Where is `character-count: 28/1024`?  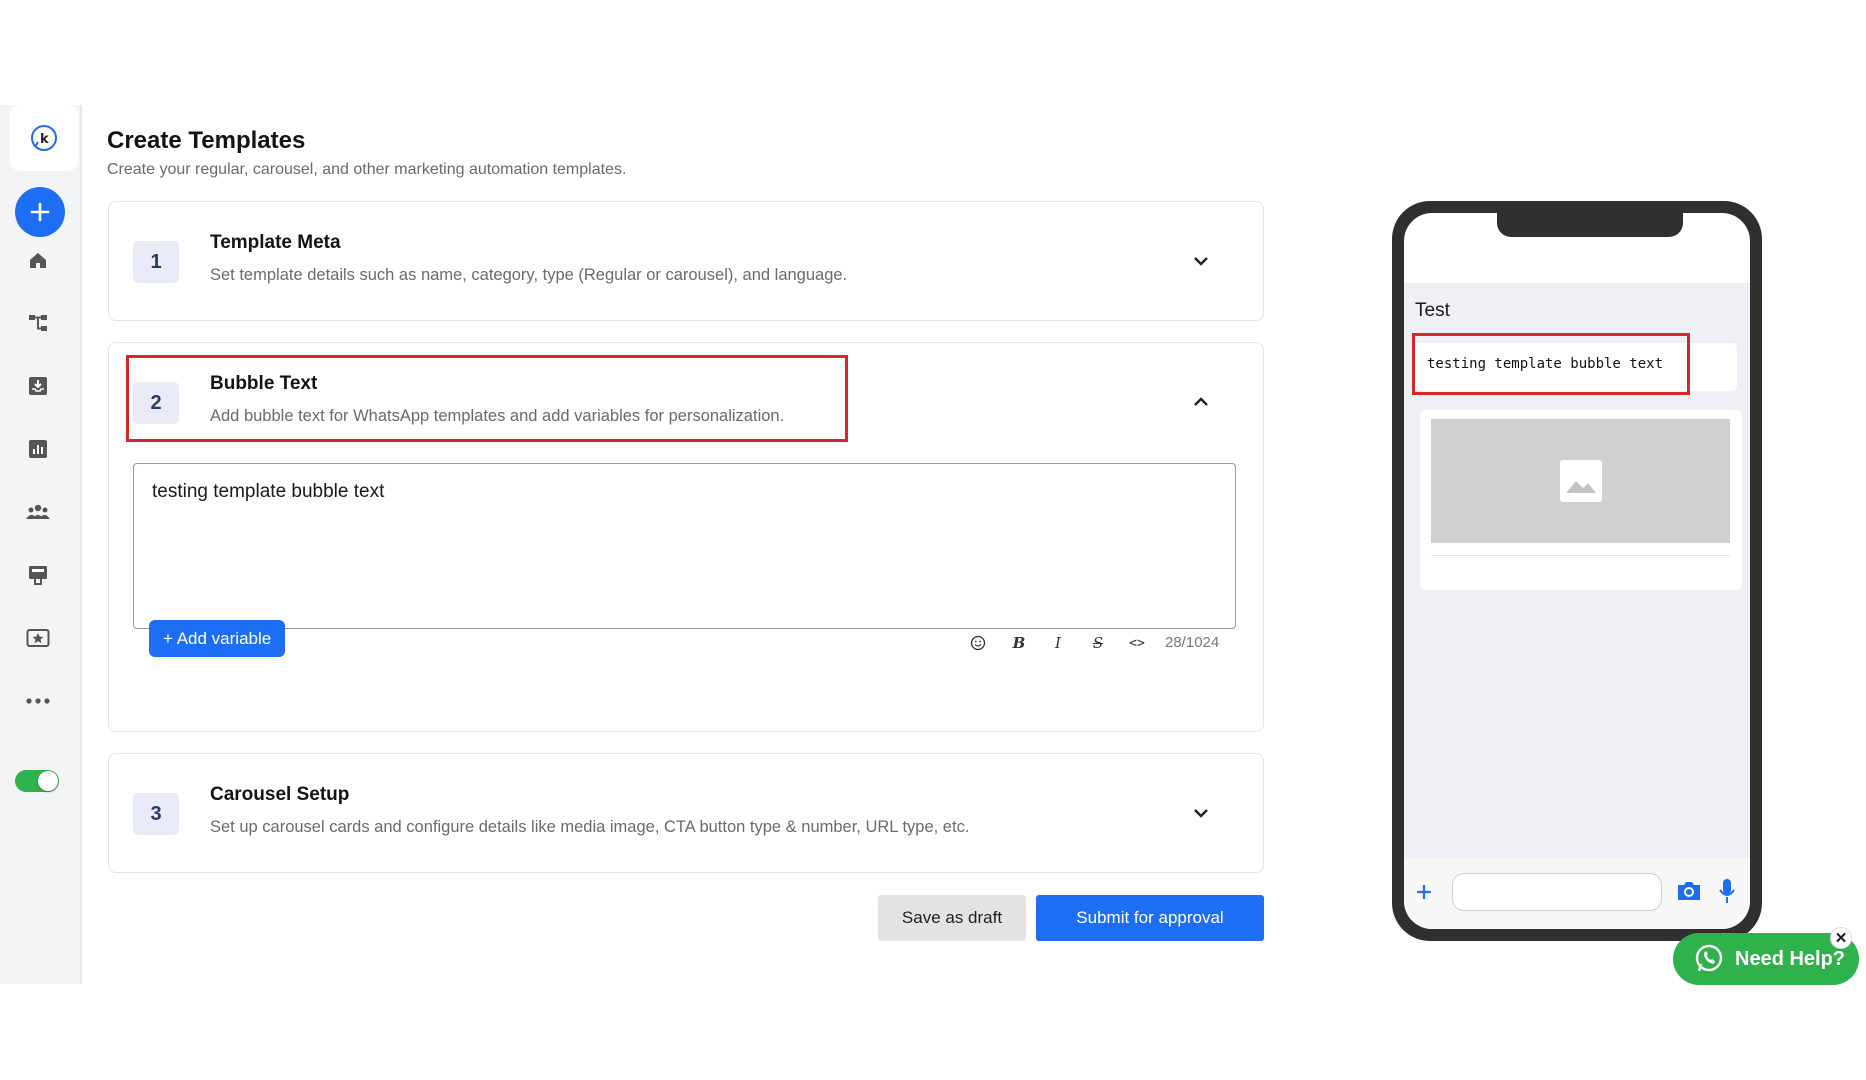 character-count: 28/1024 is located at coordinates (1192, 642).